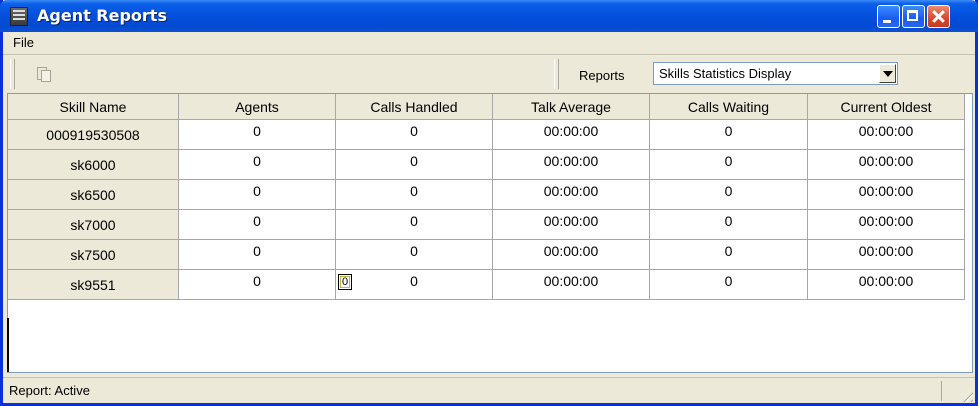 The image size is (978, 406). I want to click on row-header-cell: sk6500, so click(93, 195).